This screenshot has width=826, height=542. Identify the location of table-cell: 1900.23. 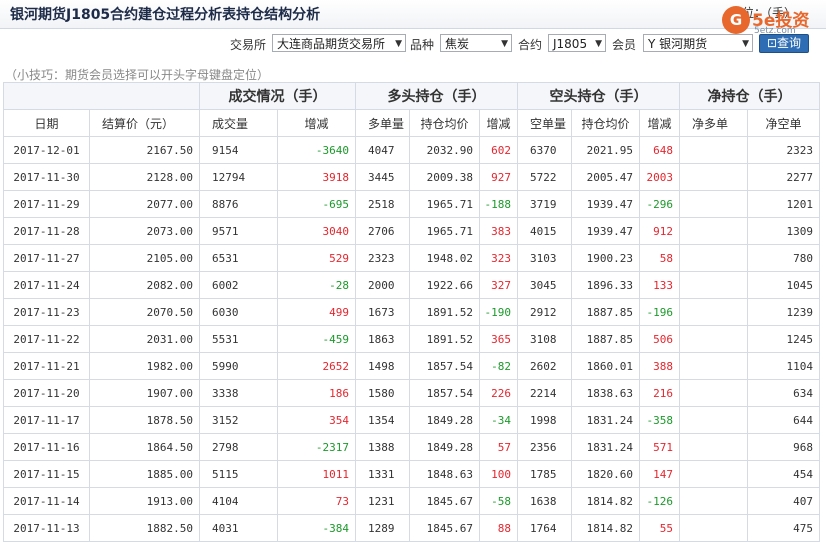
(605, 258).